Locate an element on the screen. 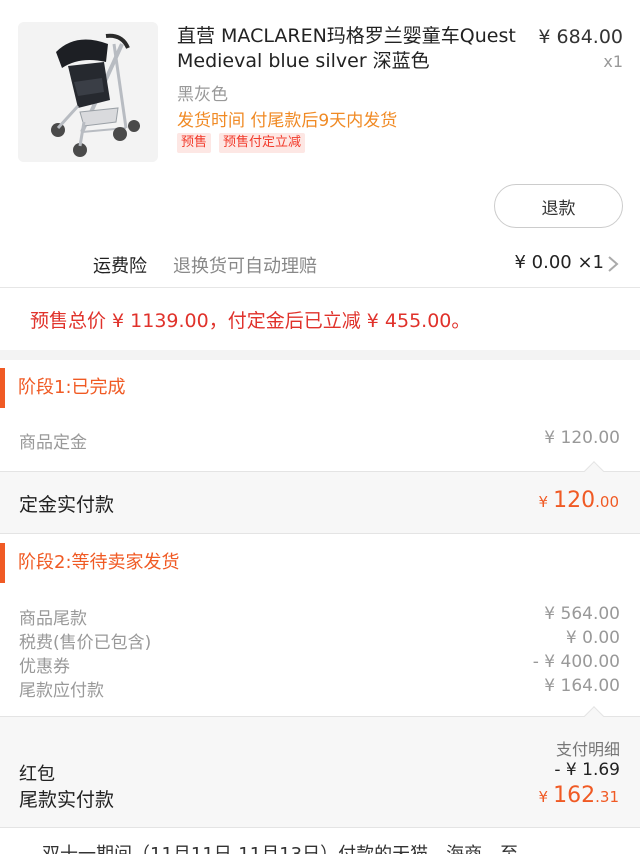 The height and width of the screenshot is (854, 640). presale-tag: 预售 is located at coordinates (194, 143).